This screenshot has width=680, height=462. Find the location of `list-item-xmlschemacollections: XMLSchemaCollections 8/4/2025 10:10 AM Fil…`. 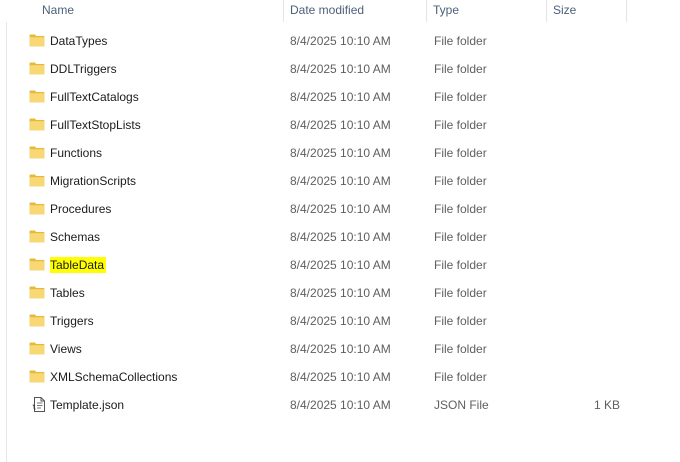

list-item-xmlschemacollections: XMLSchemaCollections 8/4/2025 10:10 AM Fil… is located at coordinates (340, 377).